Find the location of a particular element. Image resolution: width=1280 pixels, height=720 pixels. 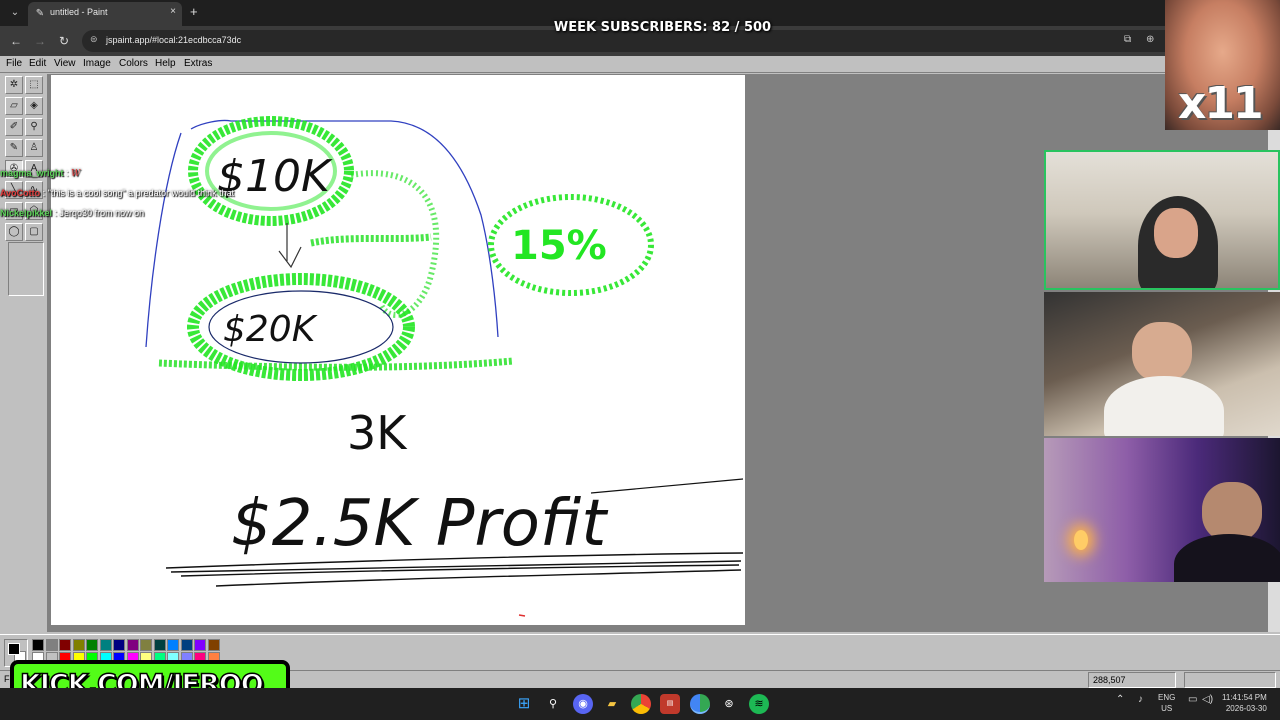

app-icon-red: ▤ is located at coordinates (670, 704).